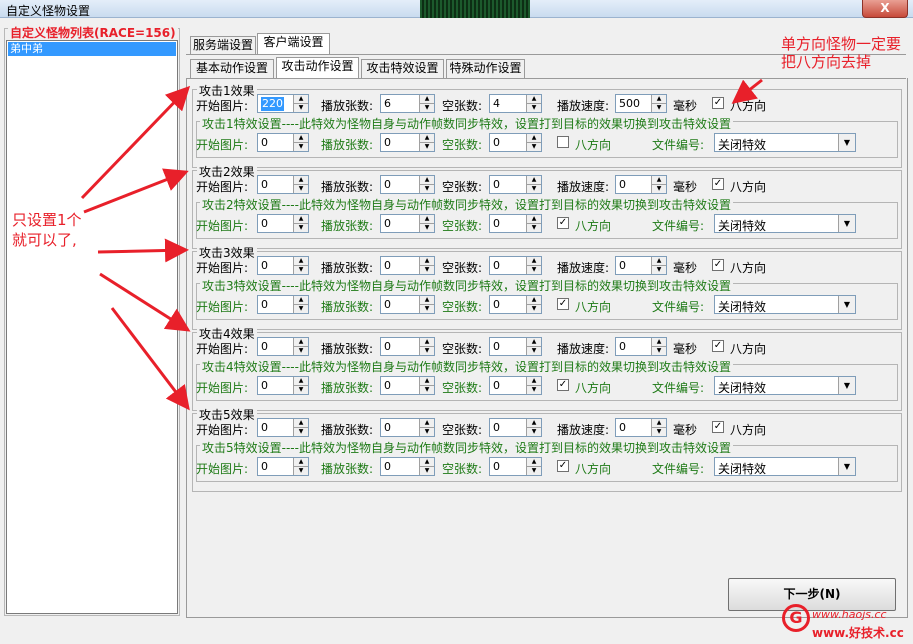 The image size is (913, 644). What do you see at coordinates (47, 220) in the screenshot?
I see `annotation-left-1: 只设置1个` at bounding box center [47, 220].